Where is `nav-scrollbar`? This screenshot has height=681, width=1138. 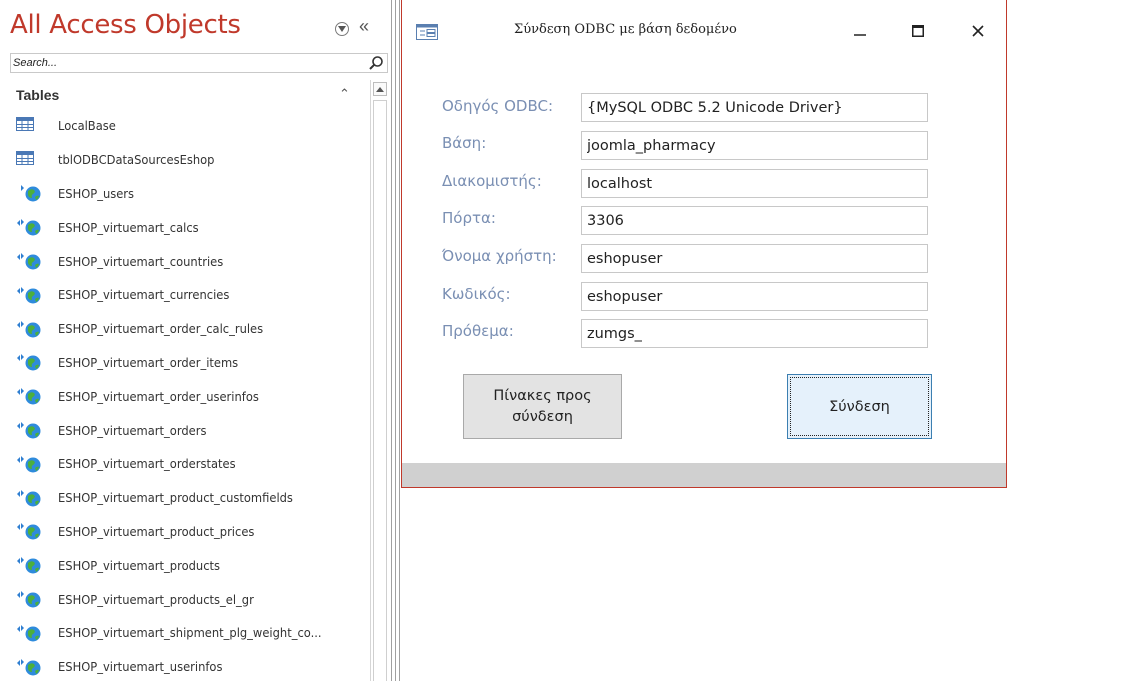
nav-scrollbar is located at coordinates (379, 380).